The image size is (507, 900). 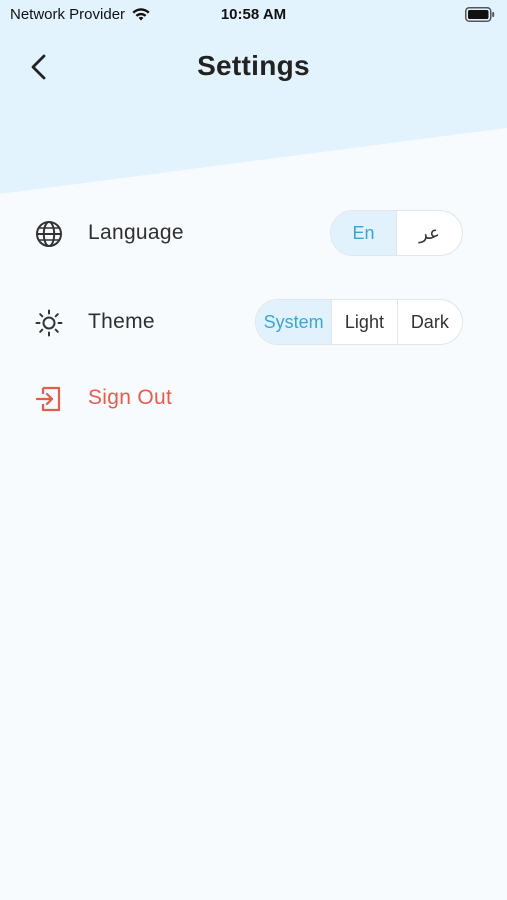 I want to click on theme-selector: System Light Dark, so click(x=359, y=322).